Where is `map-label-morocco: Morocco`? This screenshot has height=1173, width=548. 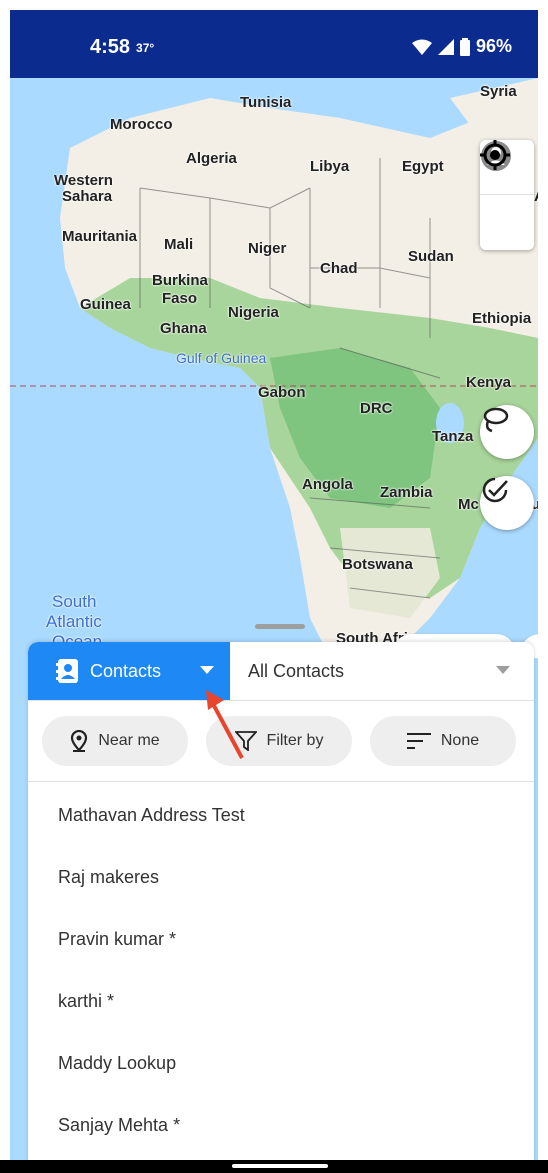
map-label-morocco: Morocco is located at coordinates (141, 124).